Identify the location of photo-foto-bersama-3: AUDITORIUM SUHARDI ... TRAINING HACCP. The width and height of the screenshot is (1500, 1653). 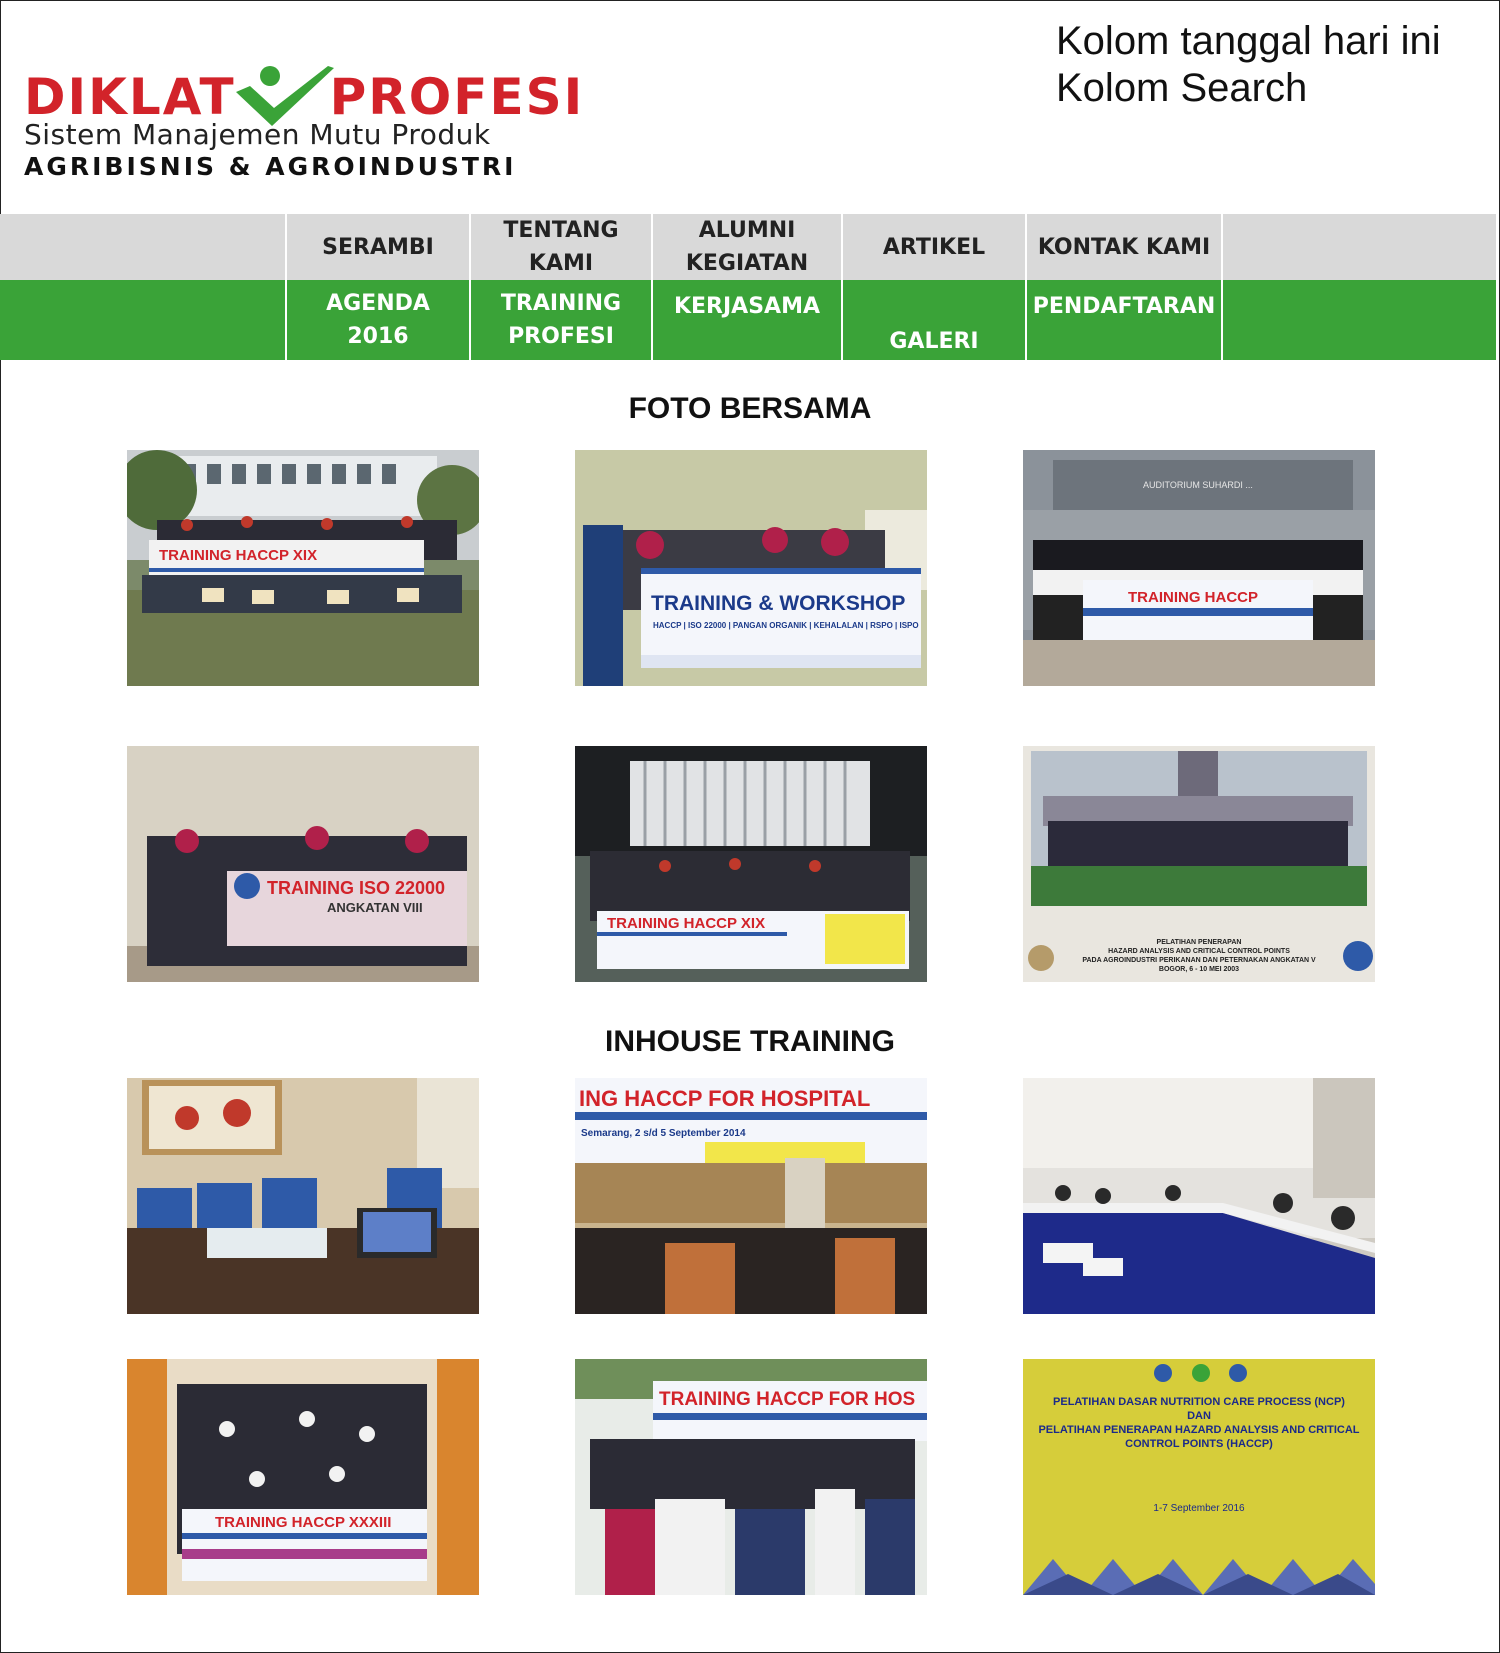
(1199, 568).